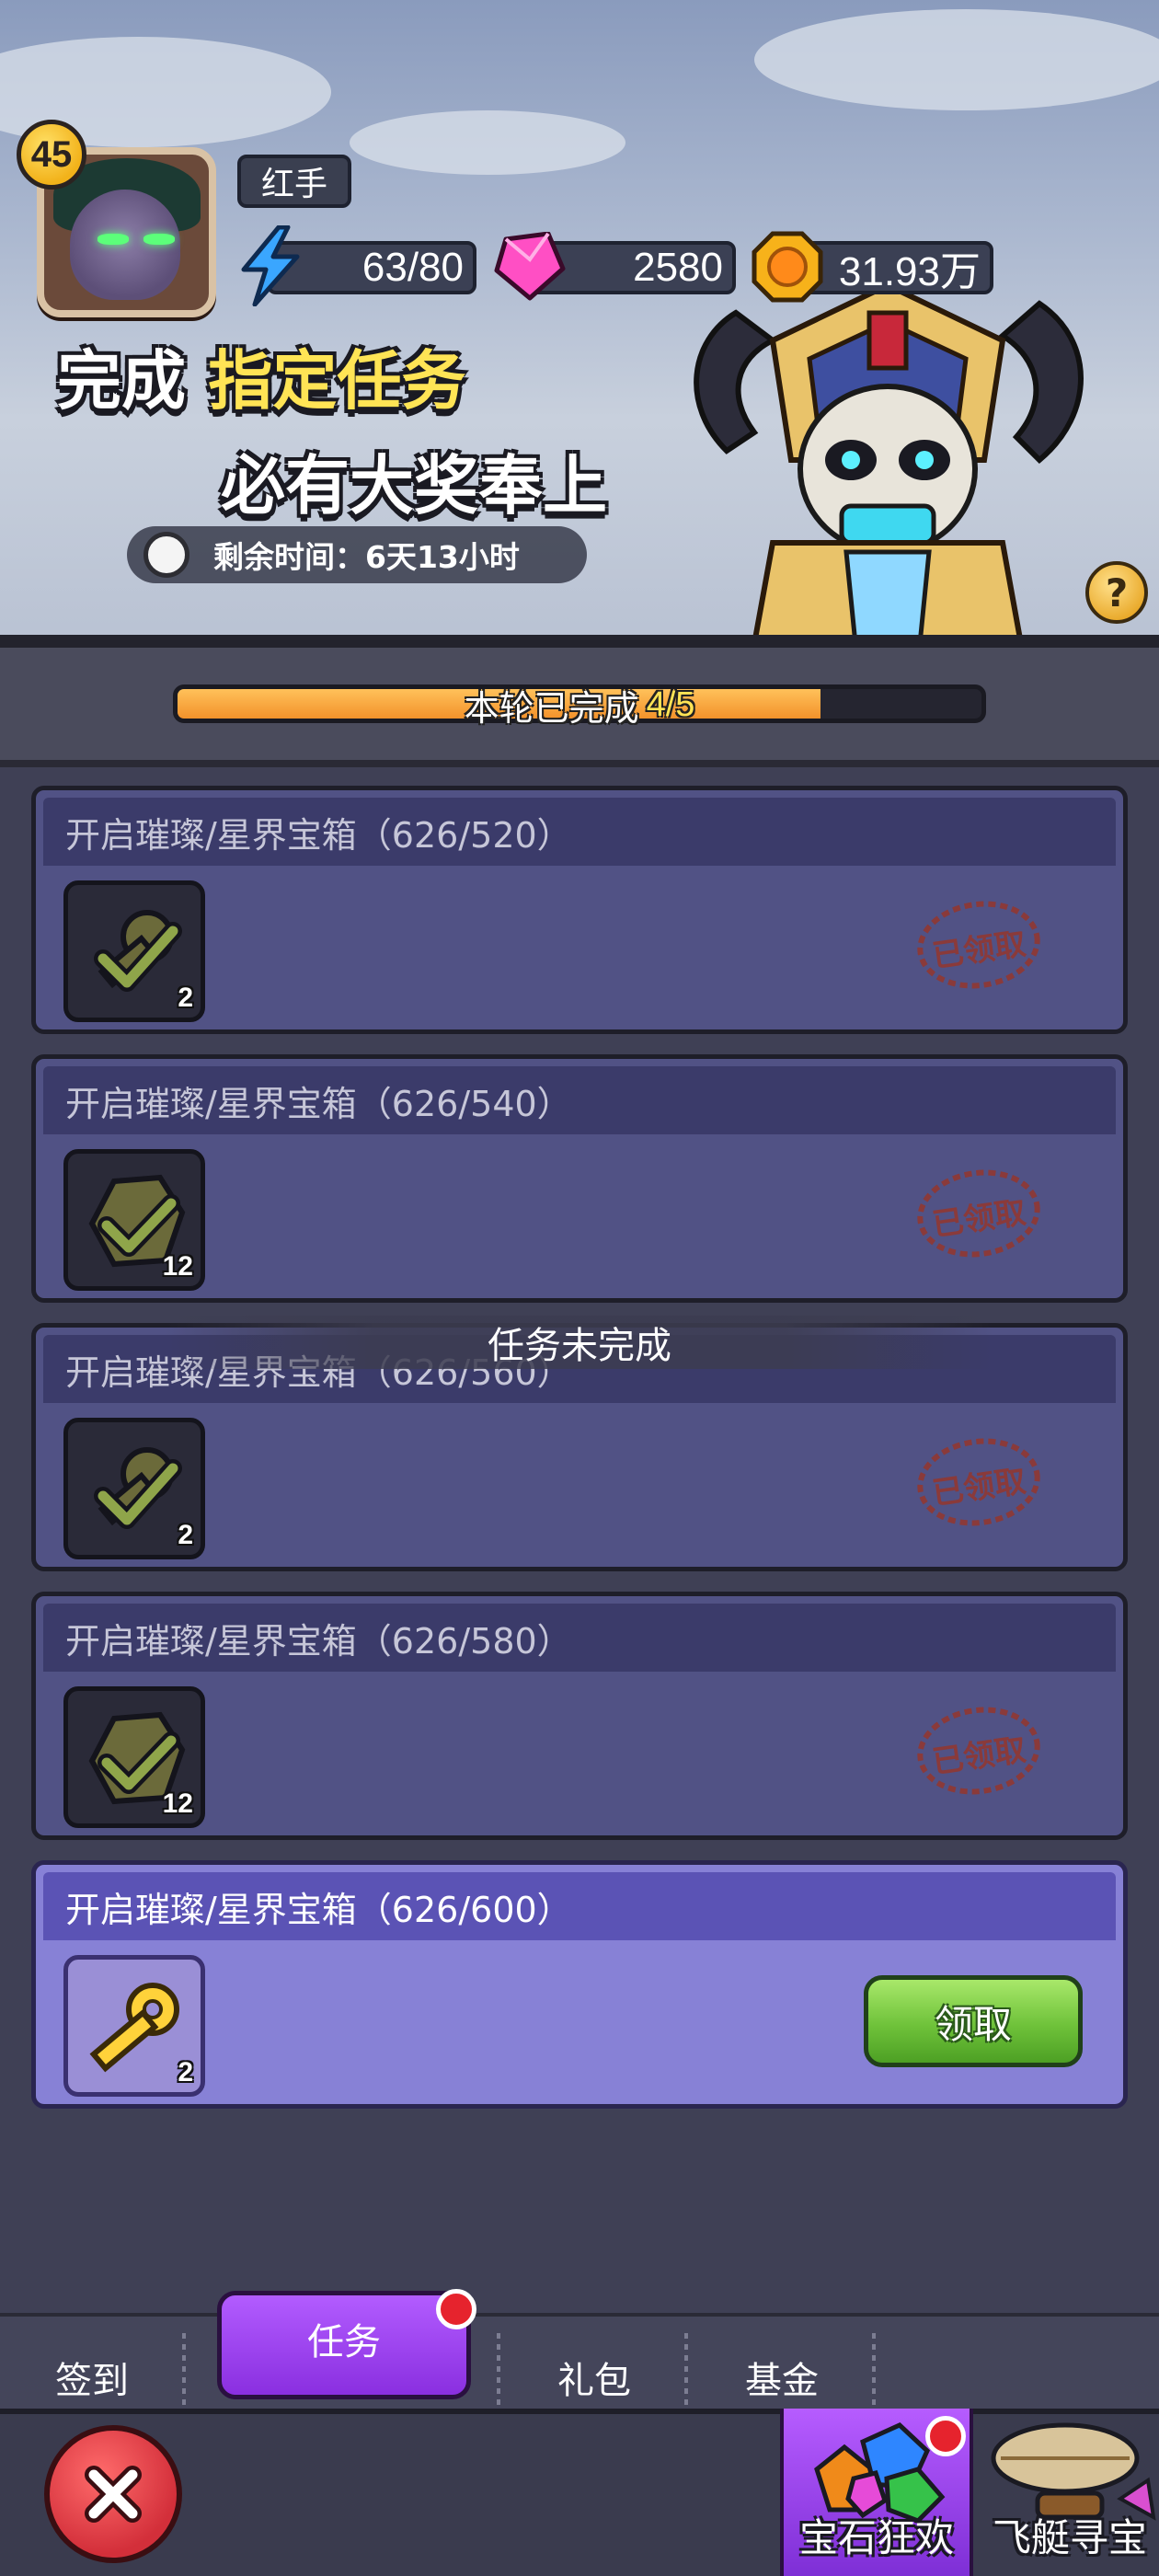  What do you see at coordinates (579, 1342) in the screenshot?
I see `toast-message: 任务未完成` at bounding box center [579, 1342].